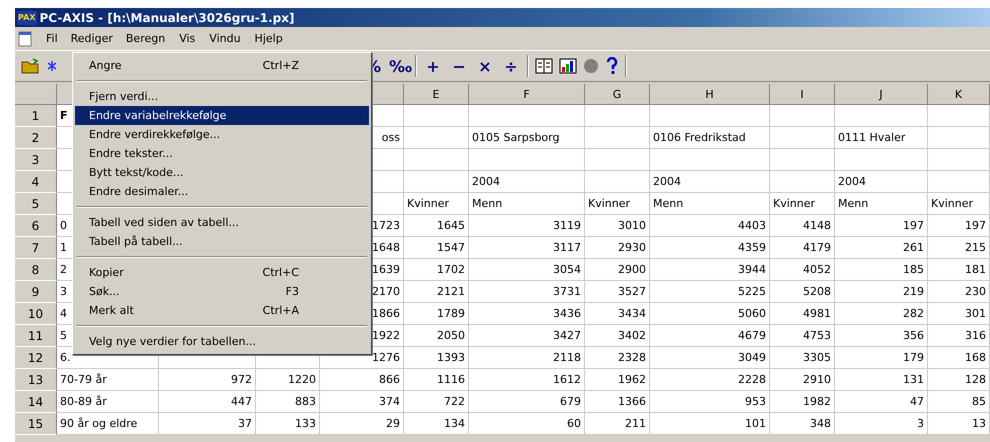  I want to click on table-cell: 2050, so click(436, 336).